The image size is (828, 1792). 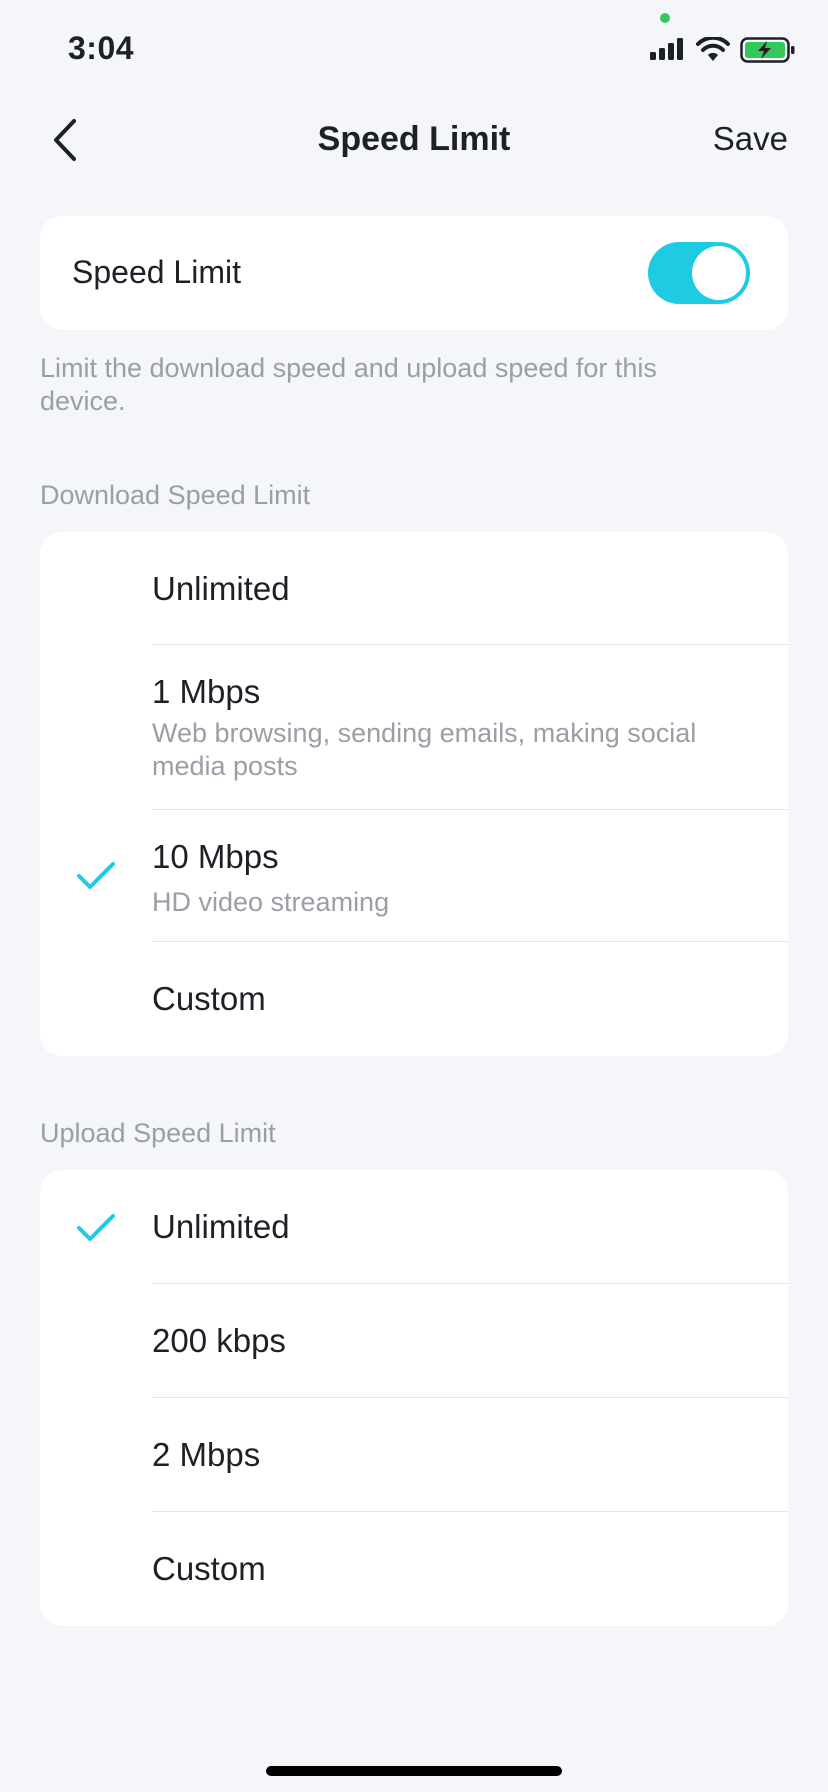 What do you see at coordinates (666, 49) in the screenshot?
I see `cellular-signal-icon` at bounding box center [666, 49].